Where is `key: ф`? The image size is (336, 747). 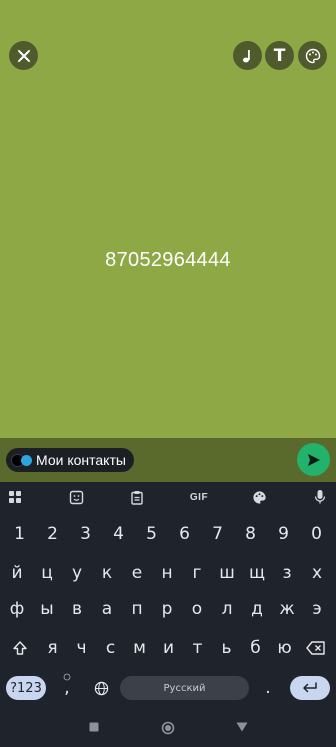
key: ф is located at coordinates (17, 609).